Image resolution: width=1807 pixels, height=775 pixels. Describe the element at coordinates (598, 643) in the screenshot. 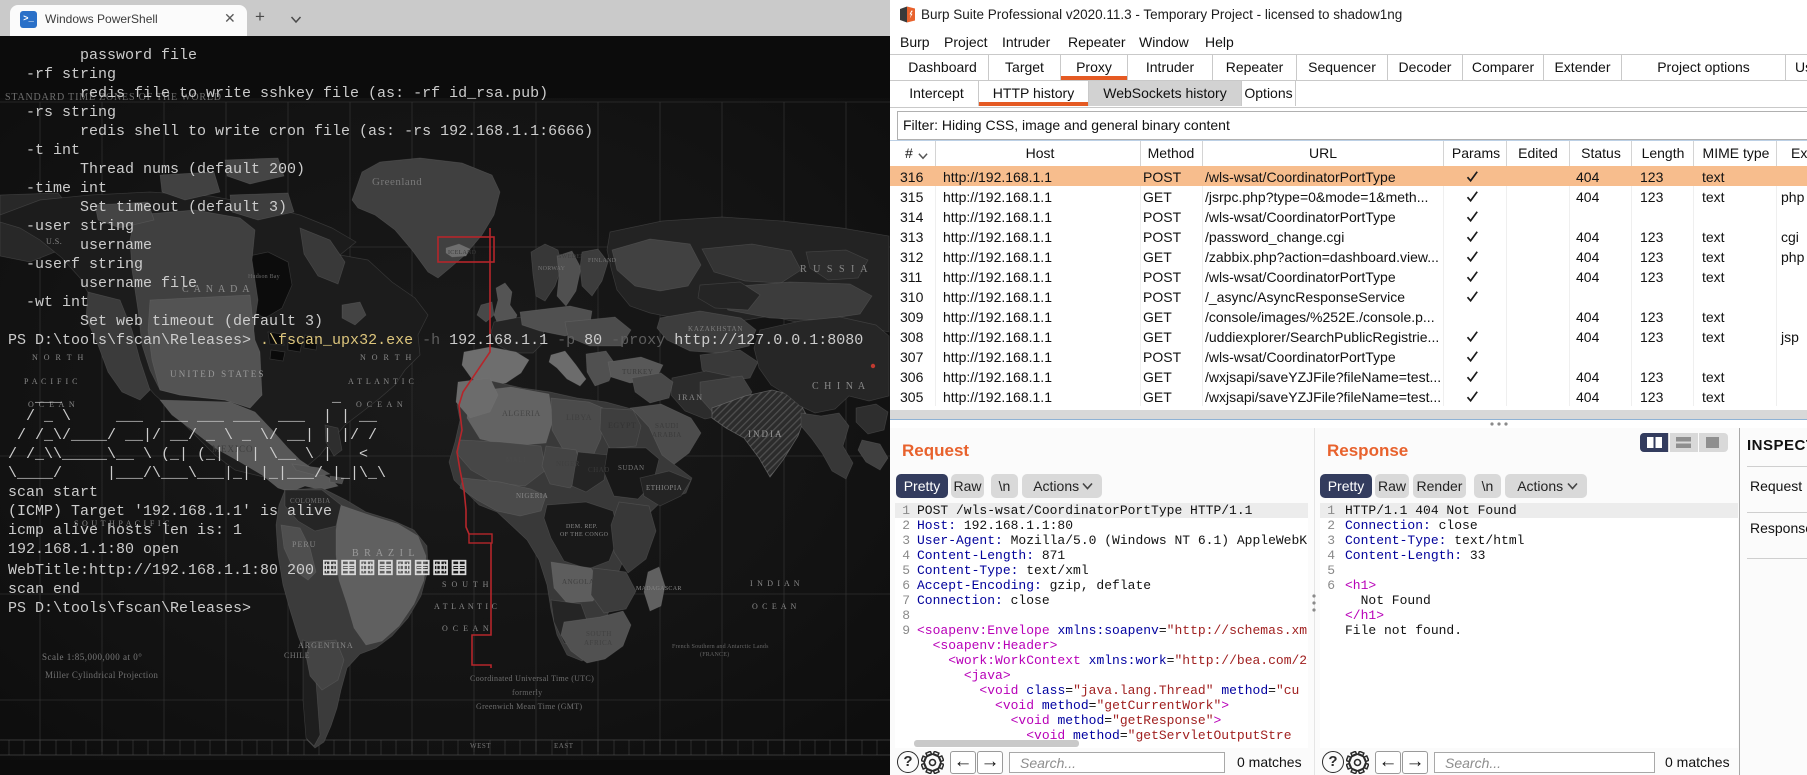

I see `svg-text: AFRICA` at that location.